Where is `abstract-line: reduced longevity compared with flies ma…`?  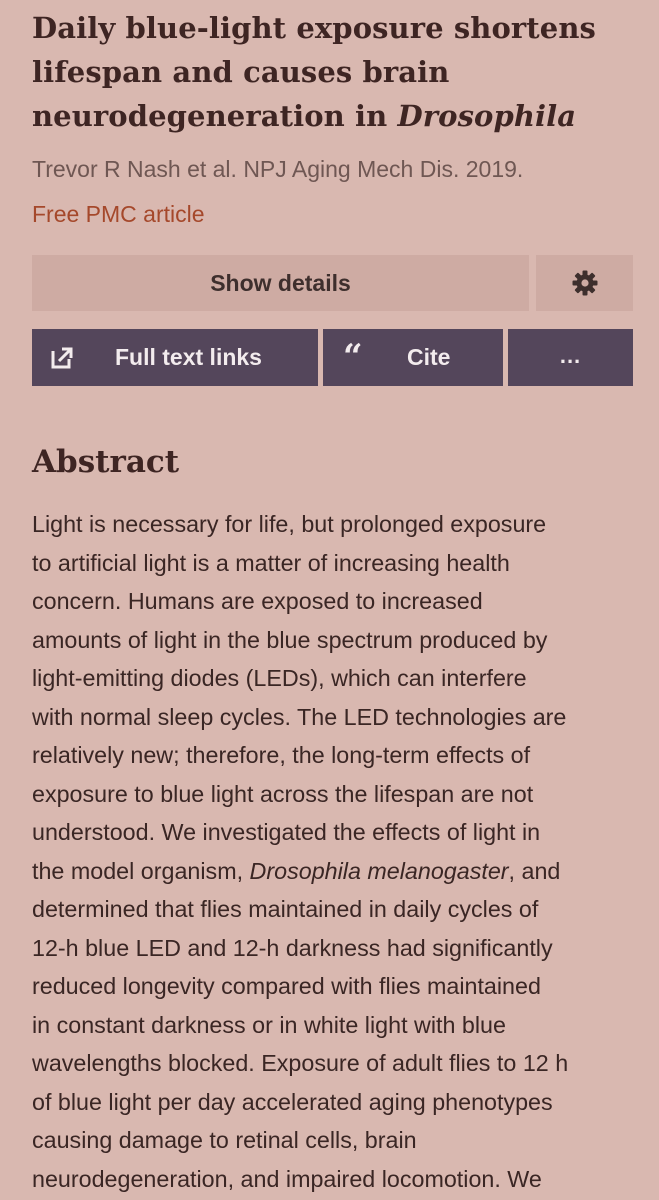
abstract-line: reduced longevity compared with flies ma… is located at coordinates (286, 986).